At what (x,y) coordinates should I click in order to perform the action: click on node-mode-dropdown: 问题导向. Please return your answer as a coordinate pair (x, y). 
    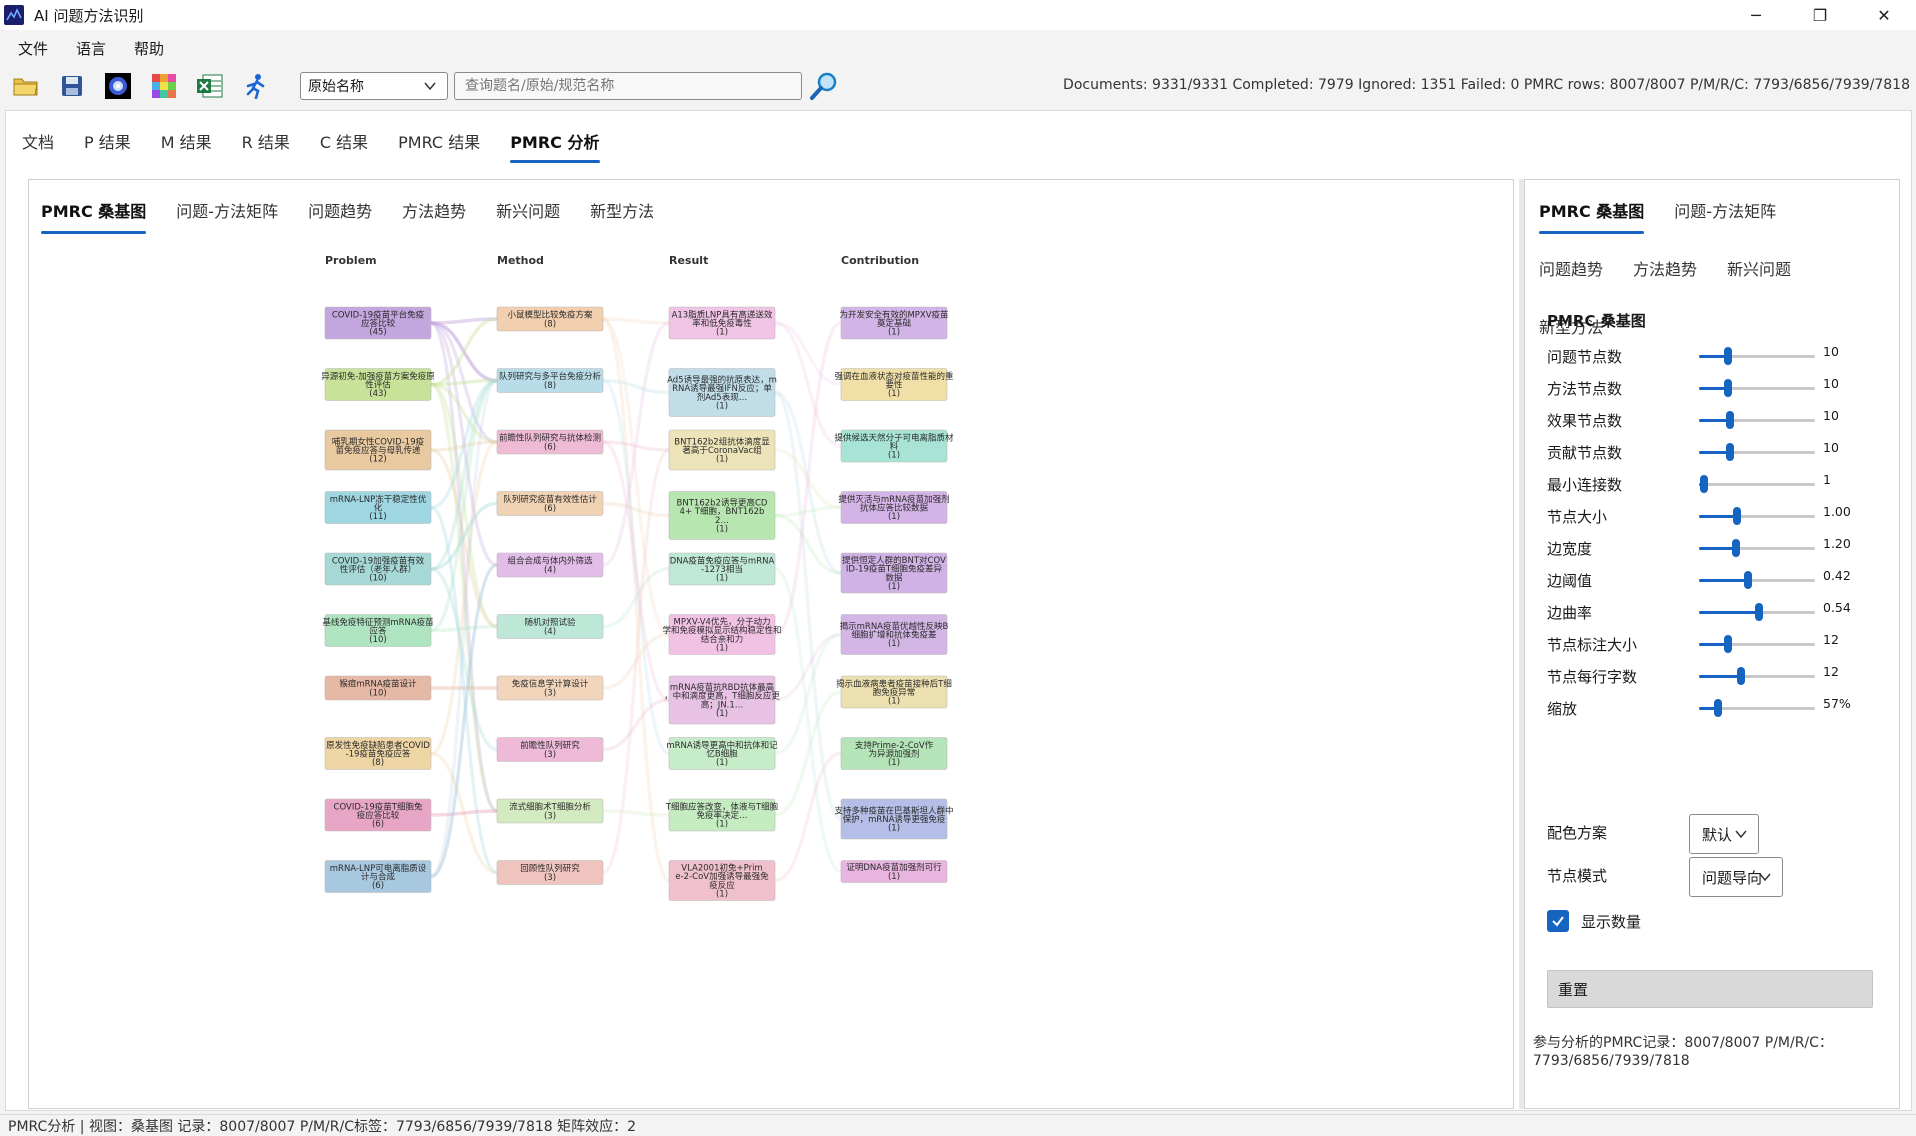
    Looking at the image, I should click on (1736, 877).